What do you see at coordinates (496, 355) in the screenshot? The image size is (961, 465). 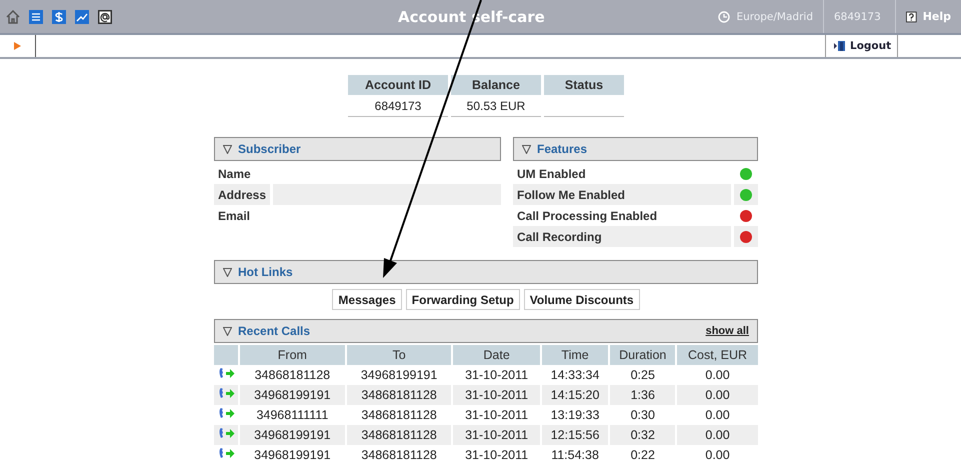 I see `column-header: Date` at bounding box center [496, 355].